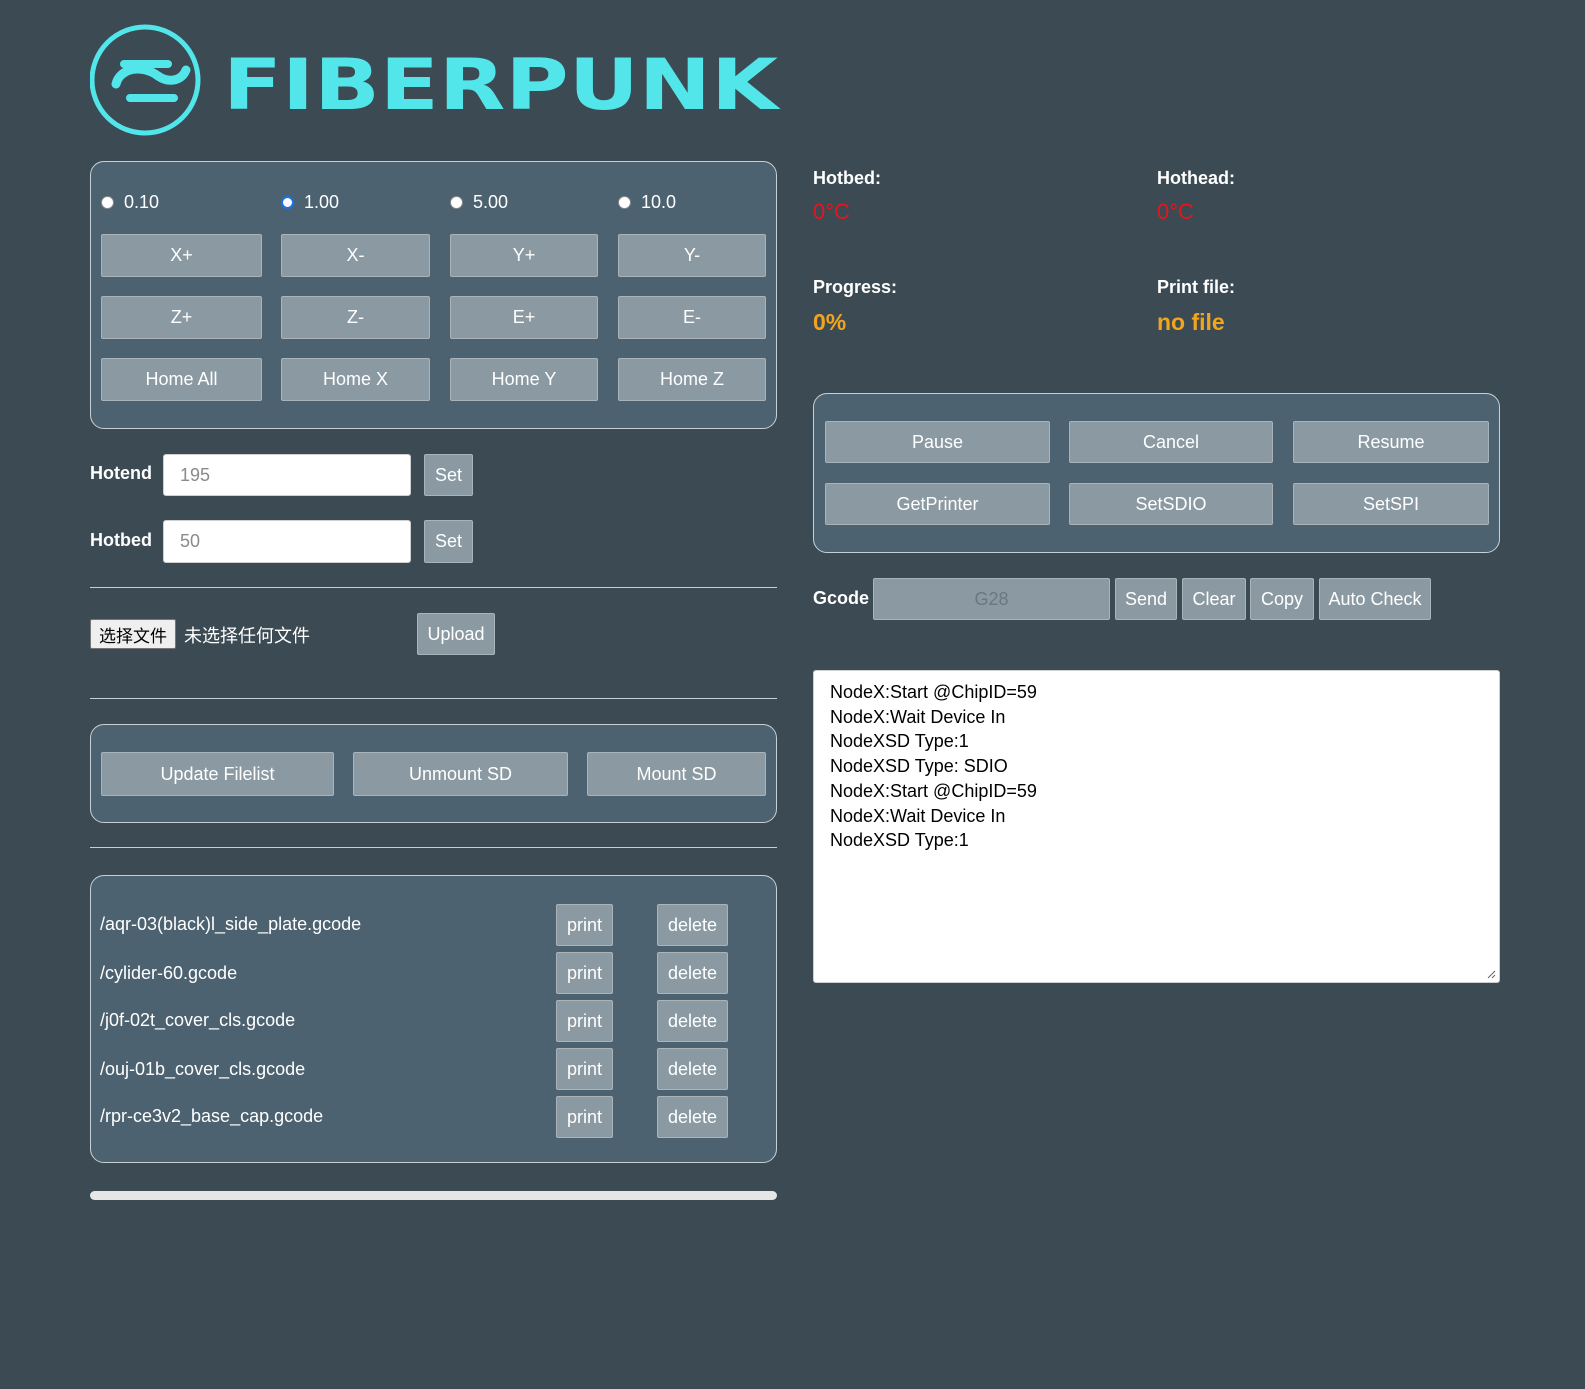 This screenshot has width=1585, height=1389. Describe the element at coordinates (121, 473) in the screenshot. I see `hotend-label: Hotend` at that location.